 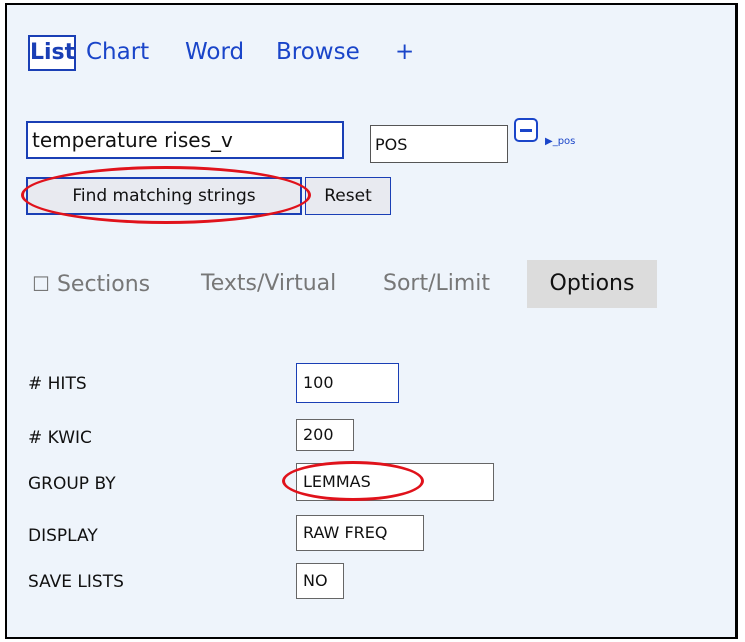 I want to click on reset-button: Reset, so click(x=348, y=196).